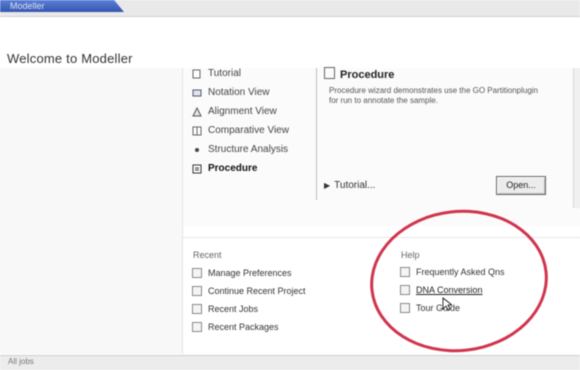 This screenshot has width=580, height=370. Describe the element at coordinates (197, 327) in the screenshot. I see `package-icon` at that location.